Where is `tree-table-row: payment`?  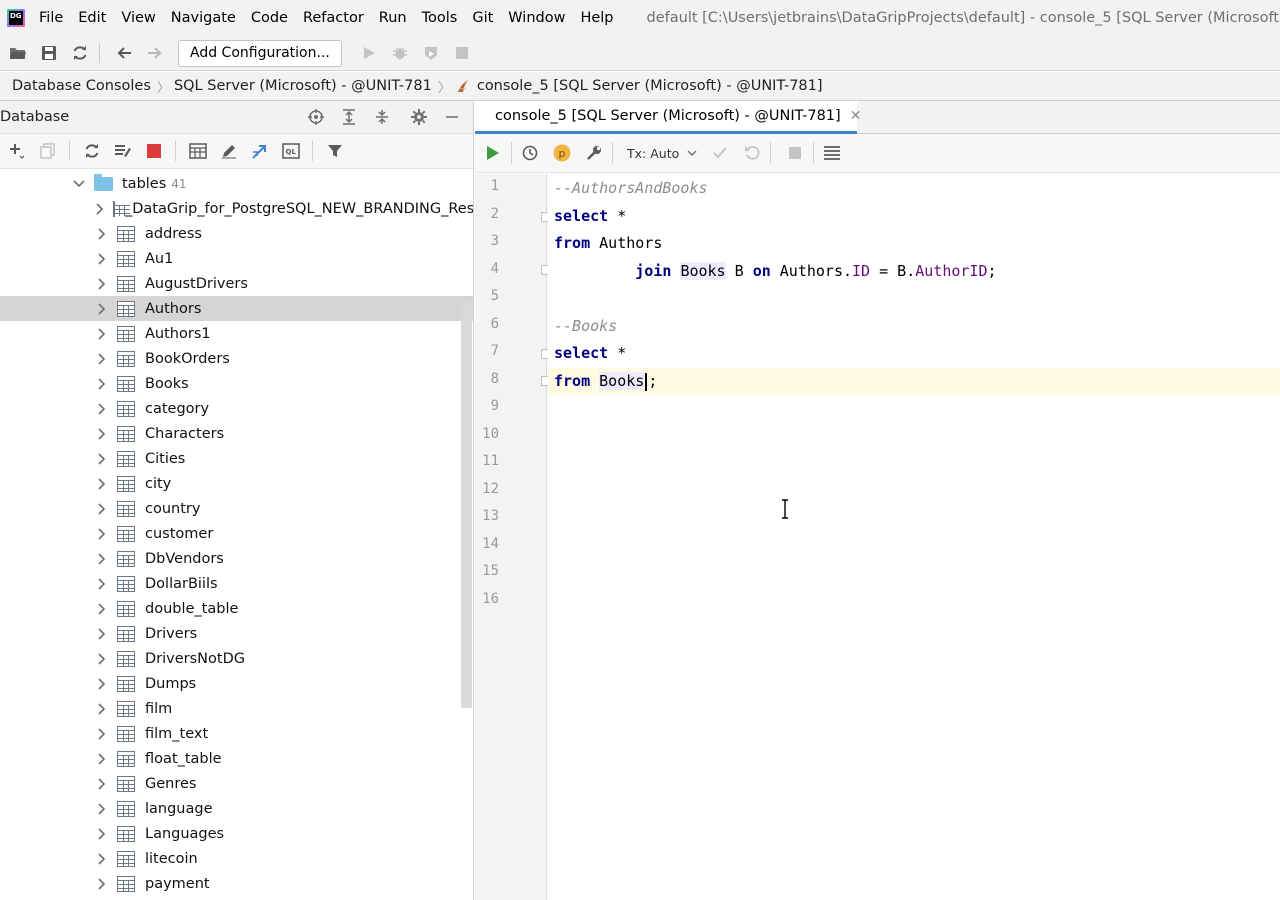
tree-table-row: payment is located at coordinates (236, 883).